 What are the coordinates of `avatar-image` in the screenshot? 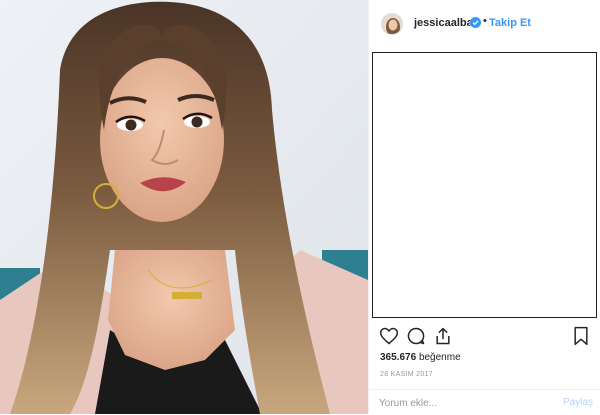 It's located at (392, 24).